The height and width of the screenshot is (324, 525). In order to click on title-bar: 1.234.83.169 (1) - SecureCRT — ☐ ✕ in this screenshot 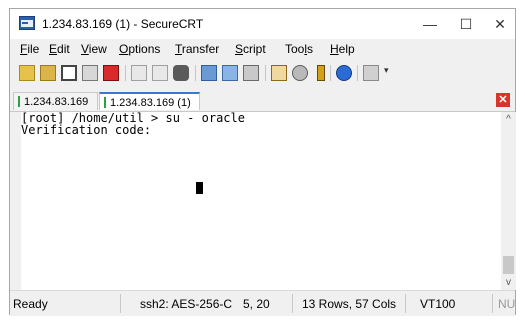, I will do `click(262, 24)`.